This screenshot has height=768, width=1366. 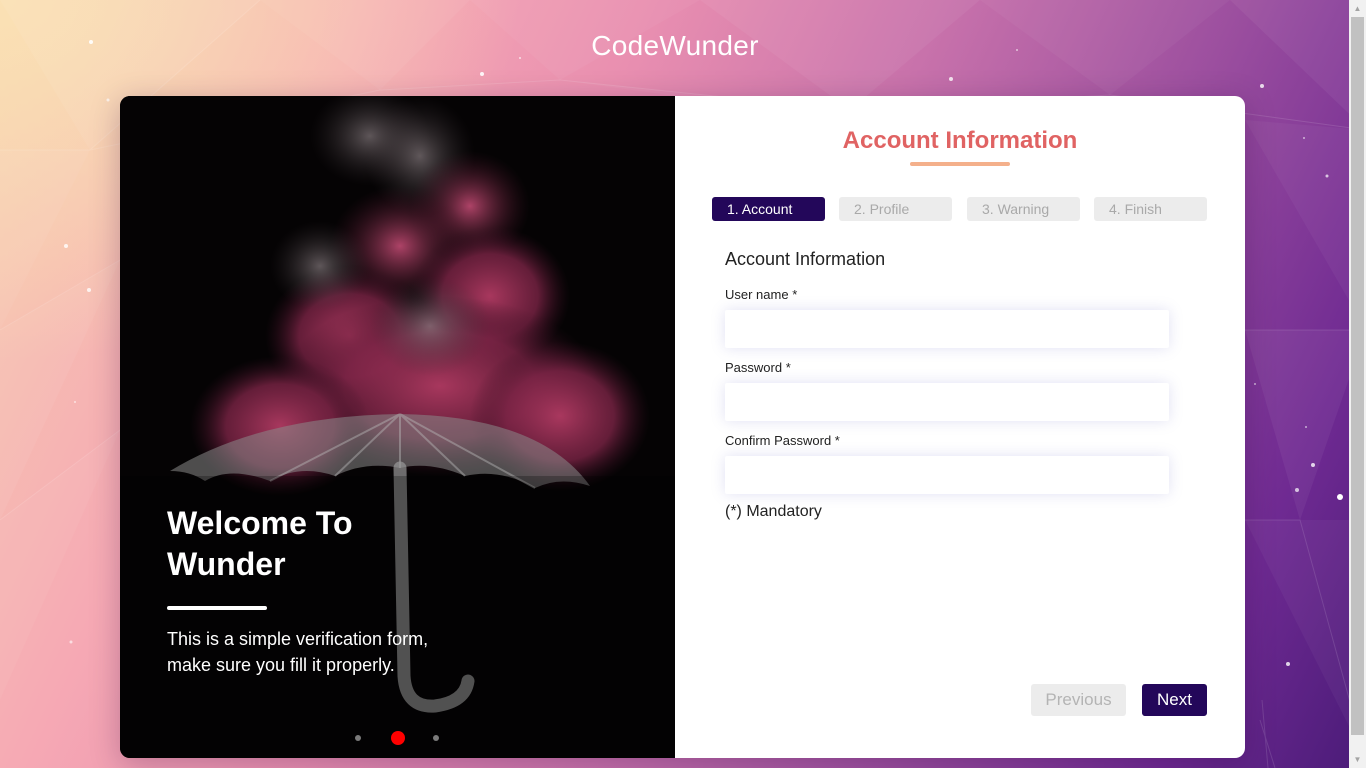 I want to click on site-title: CodeWunder, so click(x=675, y=45).